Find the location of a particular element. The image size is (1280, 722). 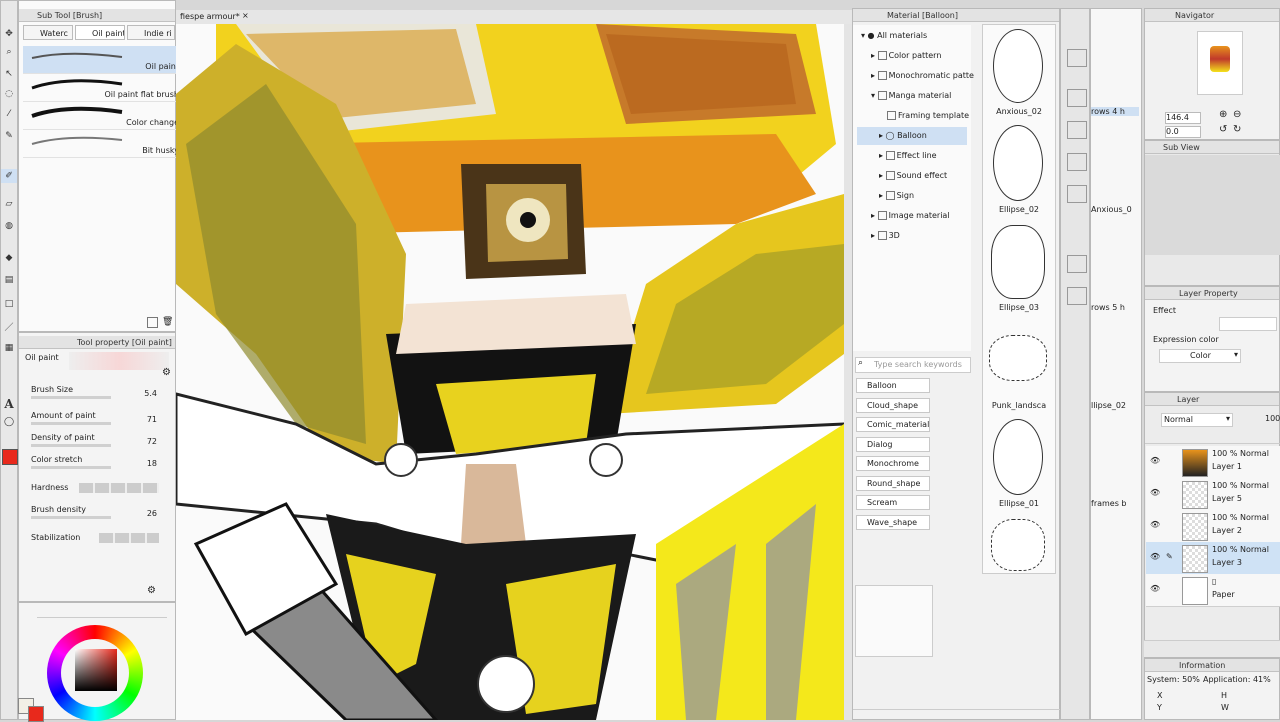

brush-size-slider is located at coordinates (71, 397).